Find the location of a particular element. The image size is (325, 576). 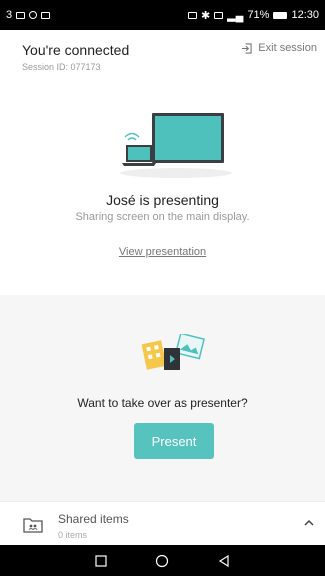

session-id: Session ID: 077173 is located at coordinates (61, 67).